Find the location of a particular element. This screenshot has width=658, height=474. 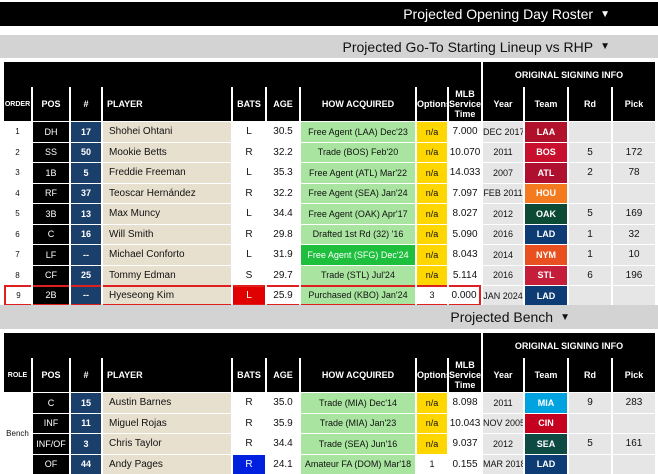

signing-year-cell: 2012 is located at coordinates (503, 213).